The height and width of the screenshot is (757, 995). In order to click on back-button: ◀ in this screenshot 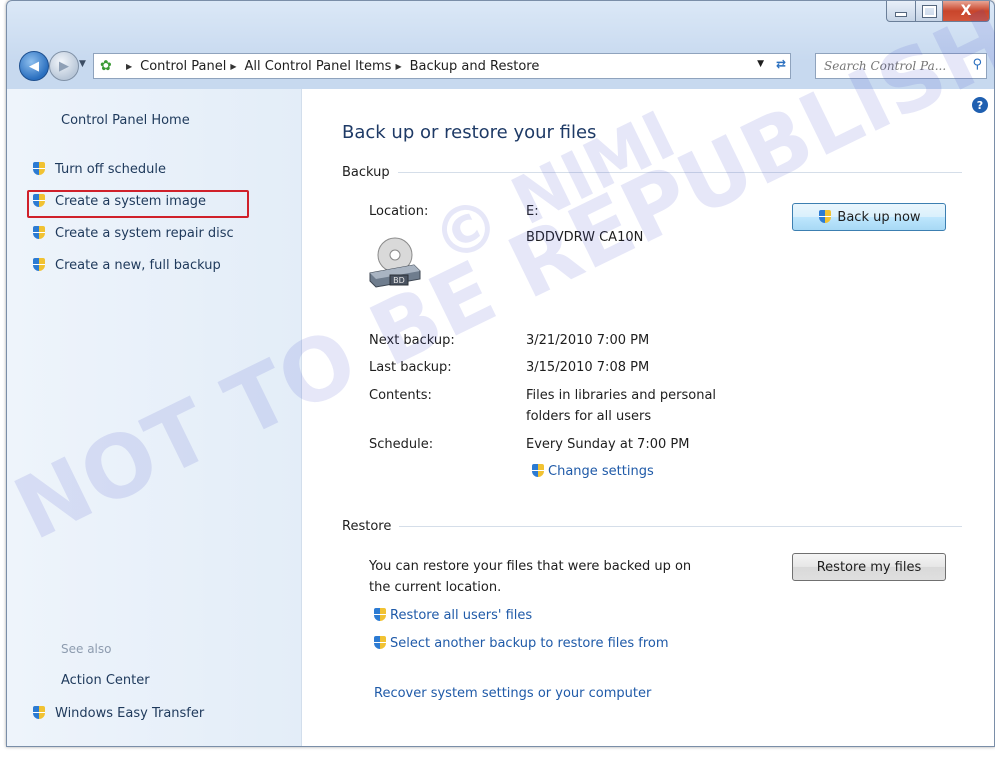, I will do `click(34, 66)`.